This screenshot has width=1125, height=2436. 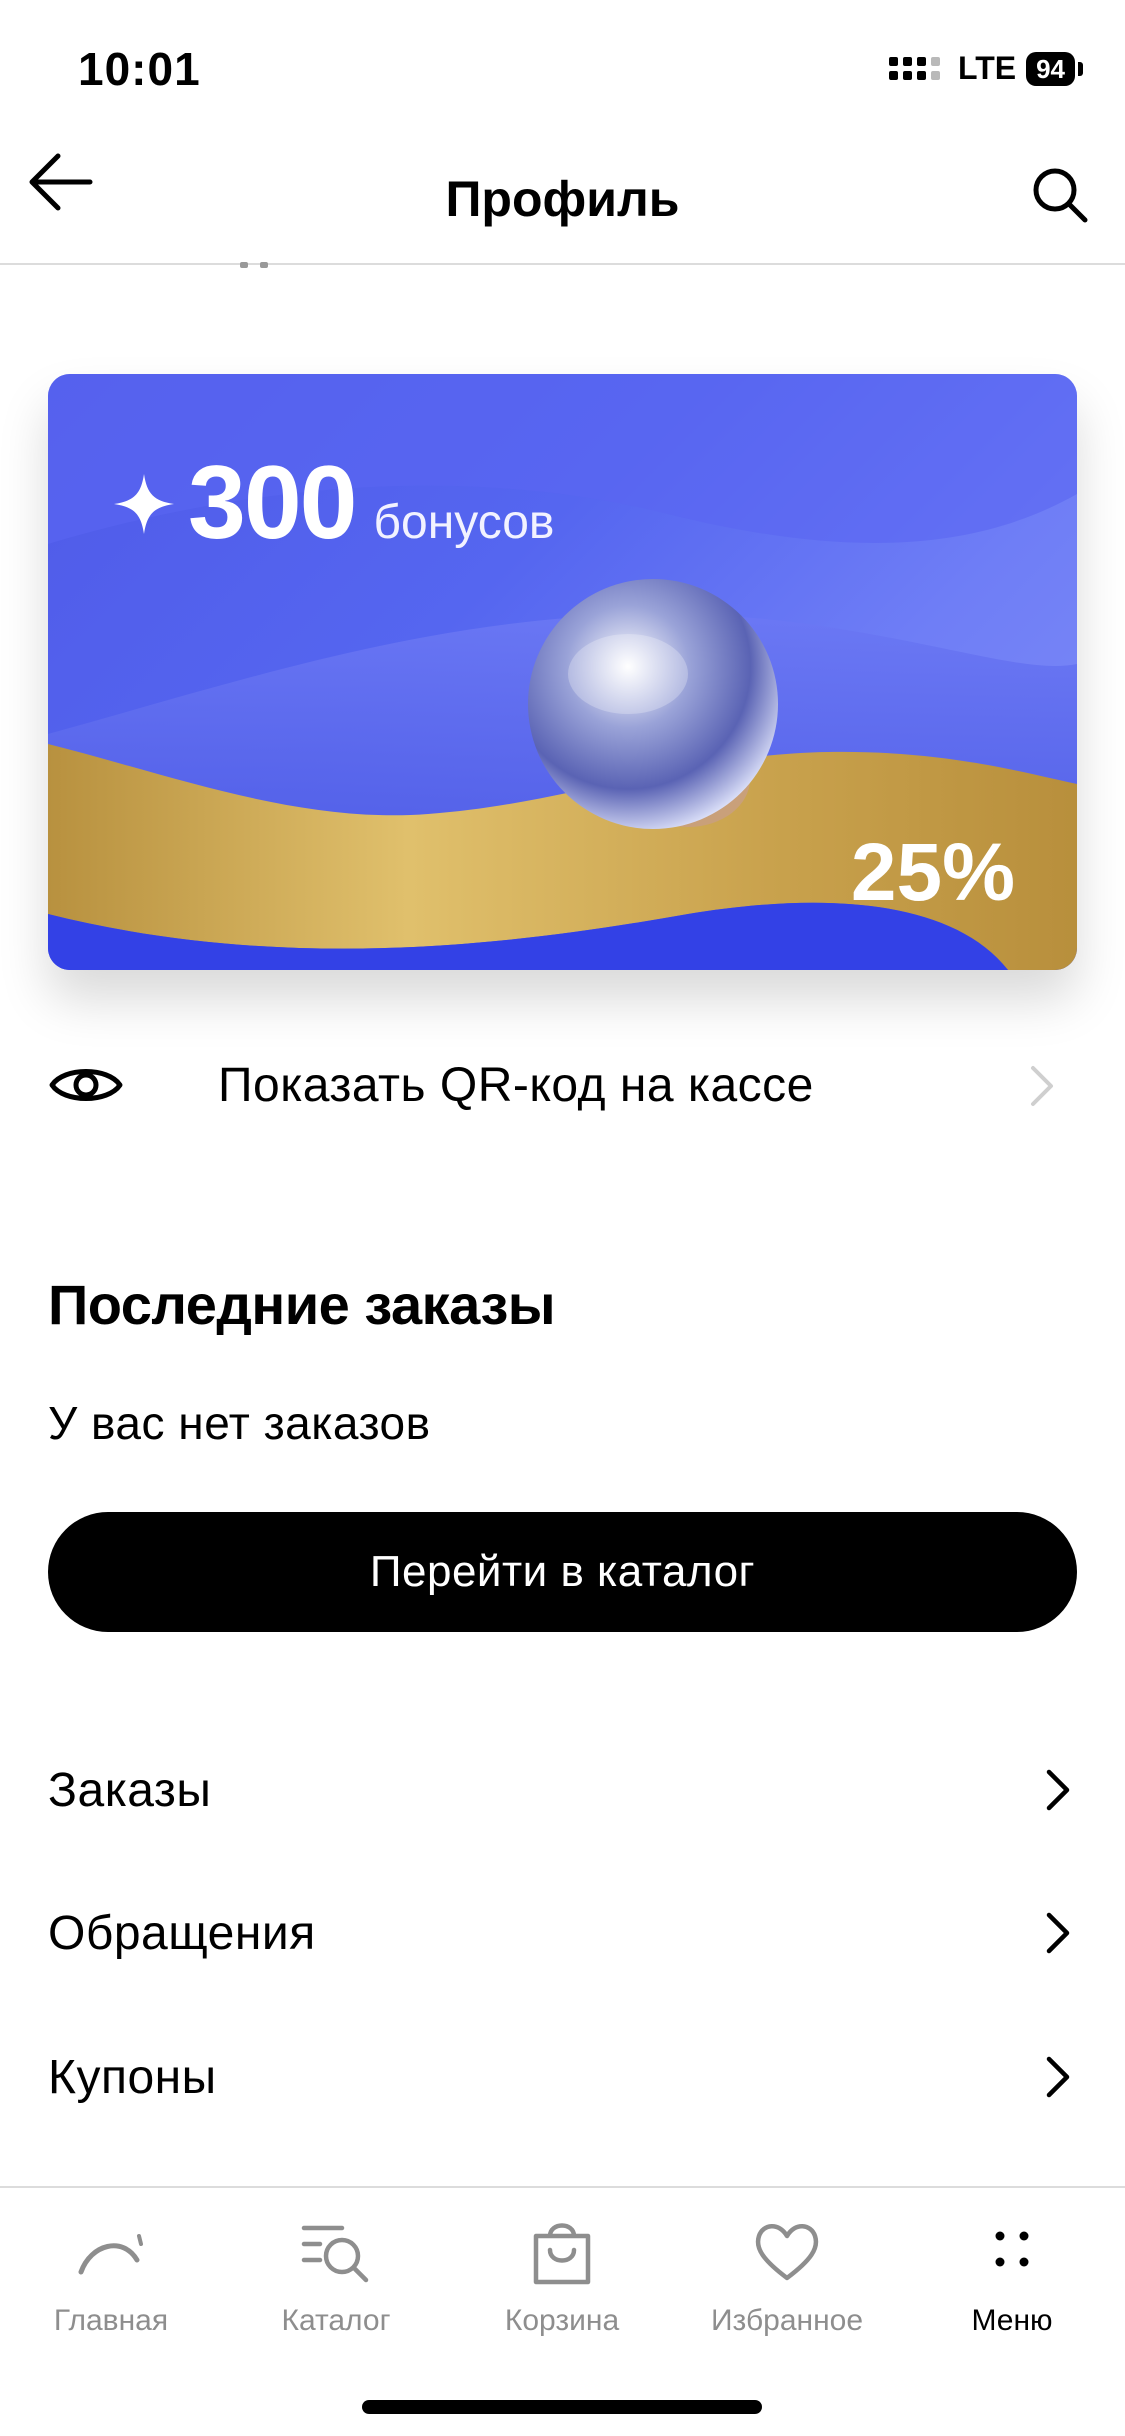 What do you see at coordinates (787, 2252) in the screenshot?
I see `heart-icon` at bounding box center [787, 2252].